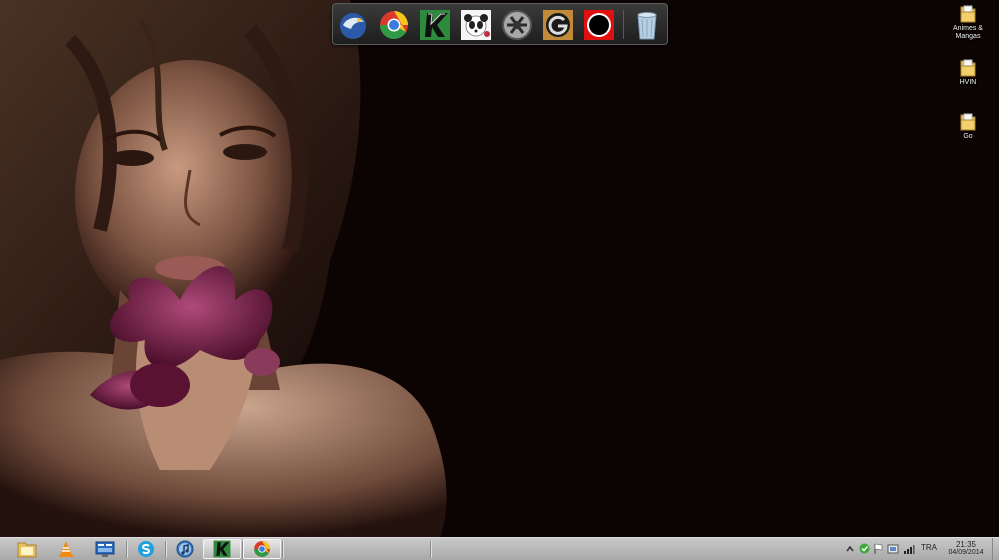  I want to click on itunes-icon, so click(185, 549).